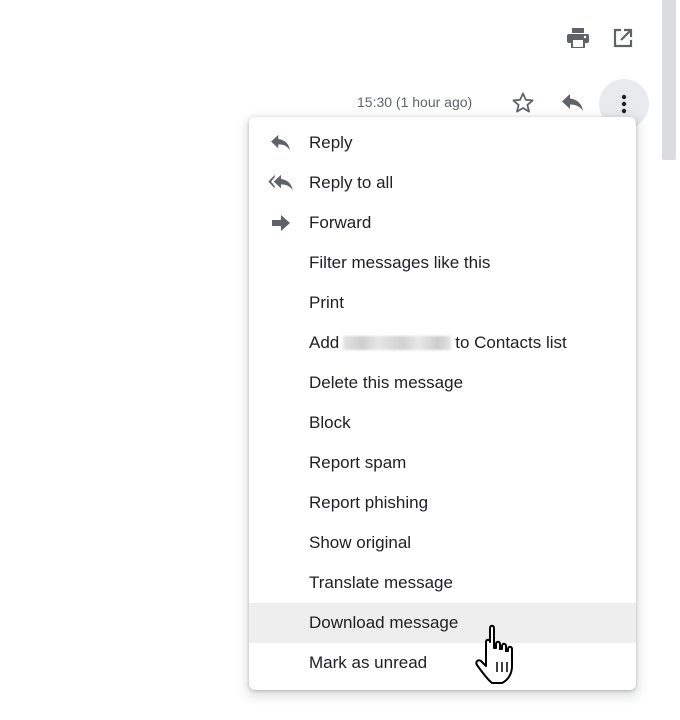 The width and height of the screenshot is (680, 720). What do you see at coordinates (624, 104) in the screenshot?
I see `more-vertical-icon` at bounding box center [624, 104].